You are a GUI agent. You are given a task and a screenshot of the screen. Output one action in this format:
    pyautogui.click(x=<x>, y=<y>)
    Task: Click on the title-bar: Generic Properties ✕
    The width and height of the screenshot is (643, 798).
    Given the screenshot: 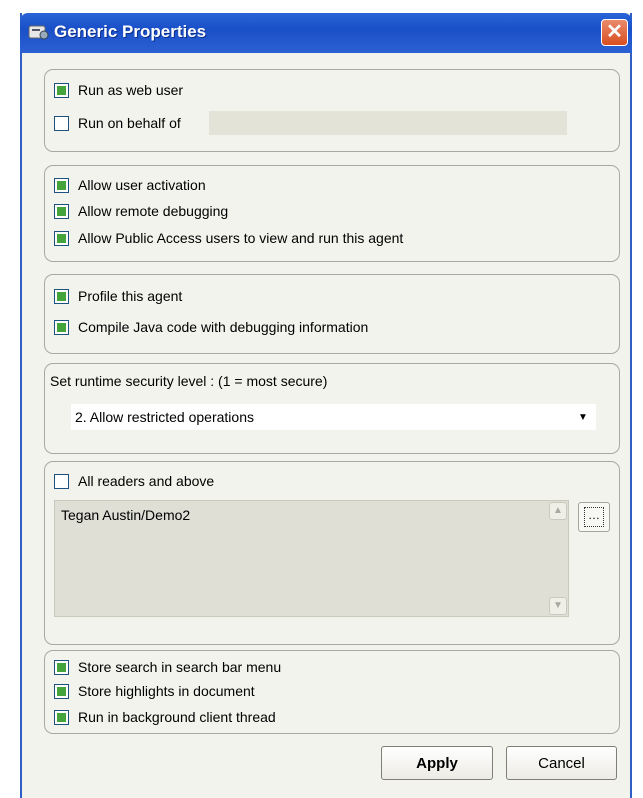 What is the action you would take?
    pyautogui.click(x=326, y=33)
    